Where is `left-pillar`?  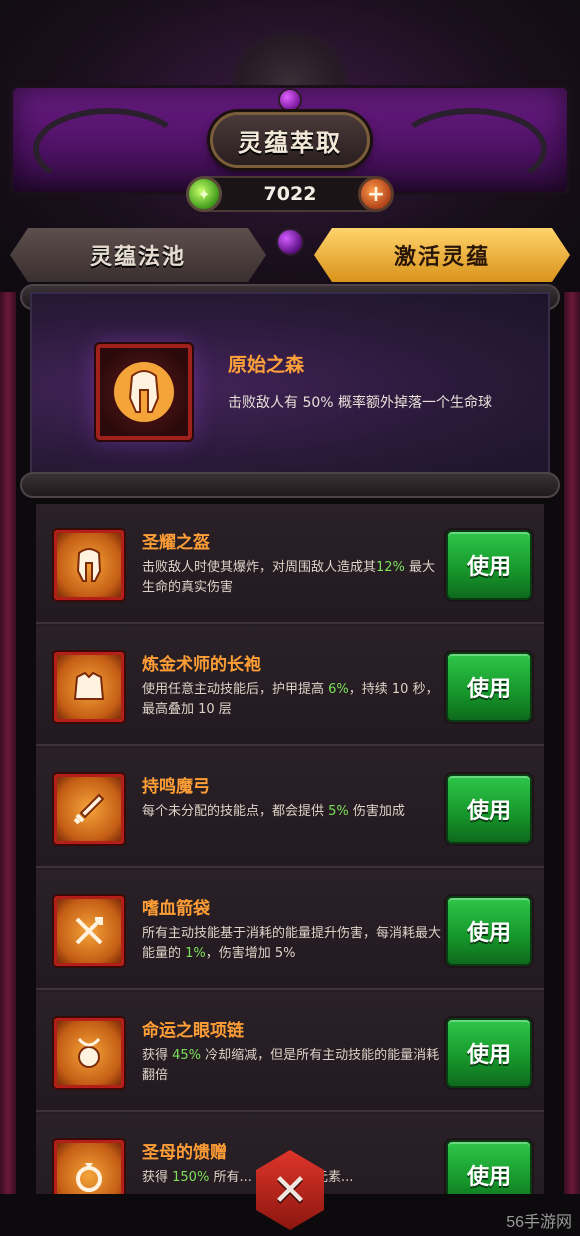
left-pillar is located at coordinates (8, 764).